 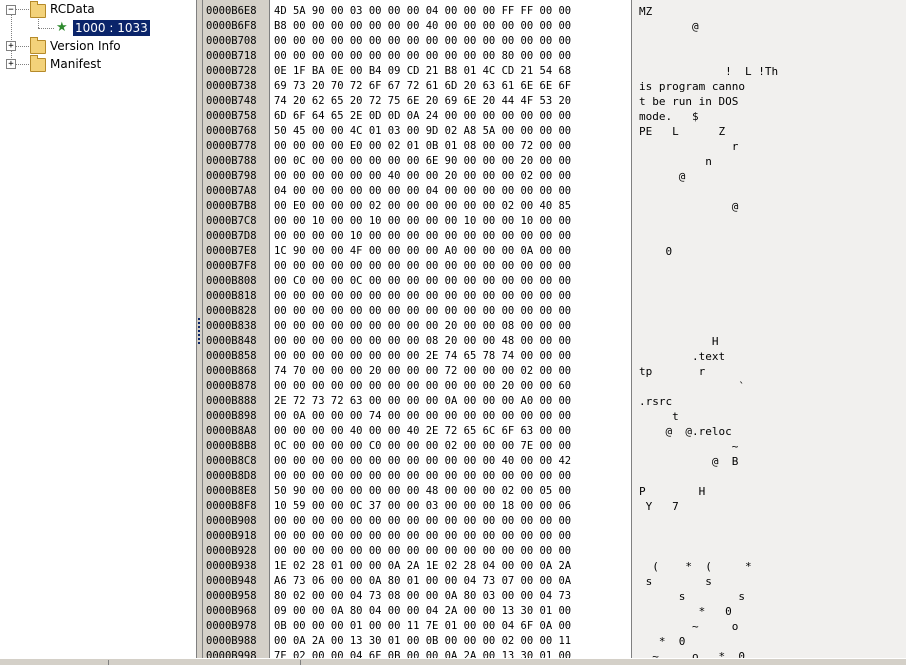 I want to click on ascii-row: MZ, so click(x=645, y=11).